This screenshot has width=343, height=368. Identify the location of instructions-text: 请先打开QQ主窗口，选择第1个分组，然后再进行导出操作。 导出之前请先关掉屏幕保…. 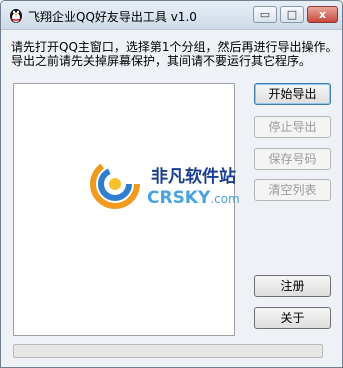
(174, 54).